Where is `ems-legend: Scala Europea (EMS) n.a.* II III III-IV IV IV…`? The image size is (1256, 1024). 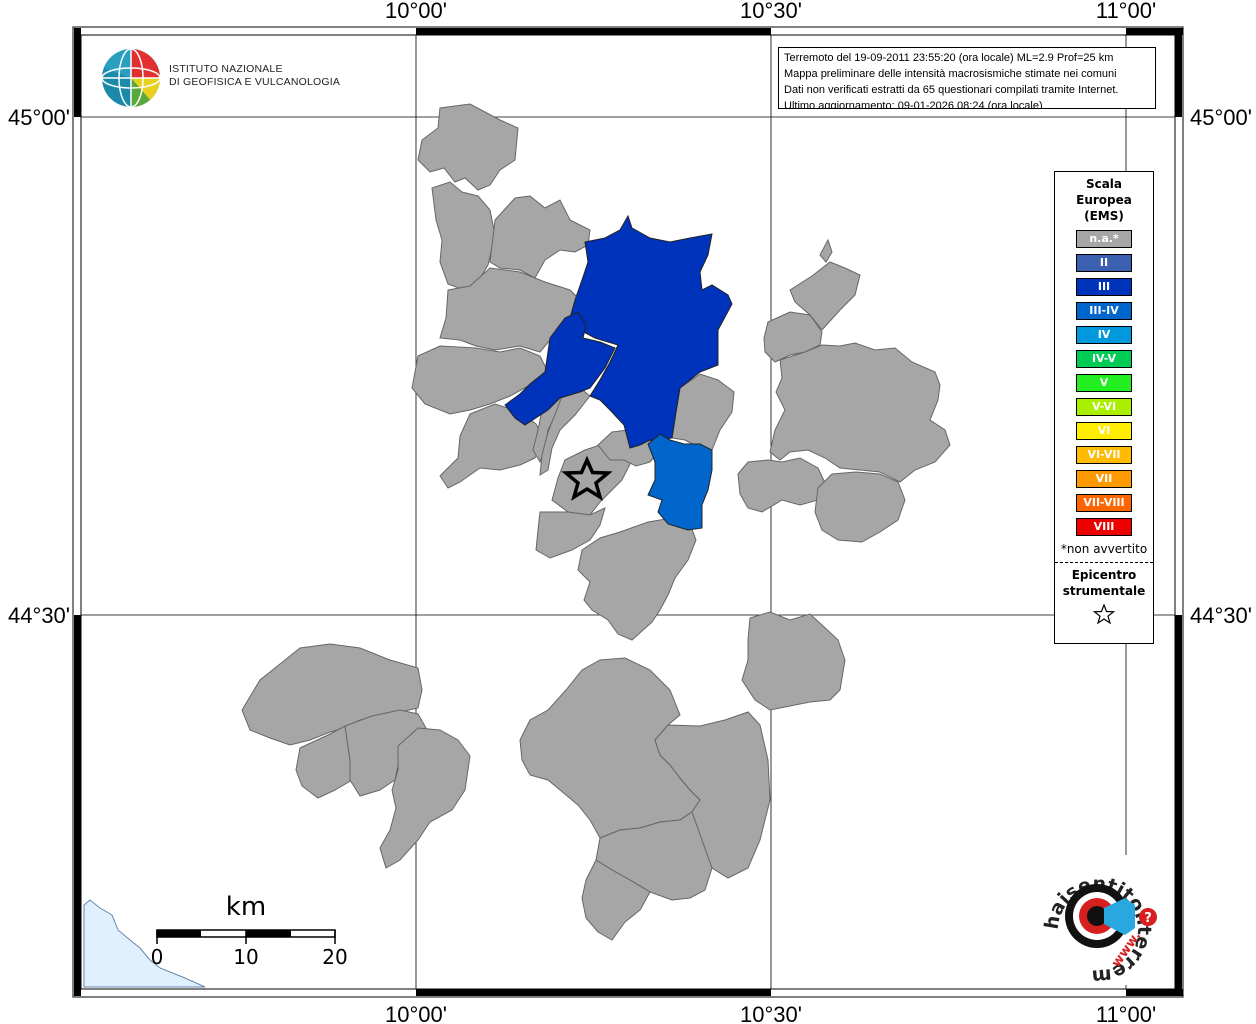
ems-legend: Scala Europea (EMS) n.a.* II III III-IV IV IV… is located at coordinates (1104, 407).